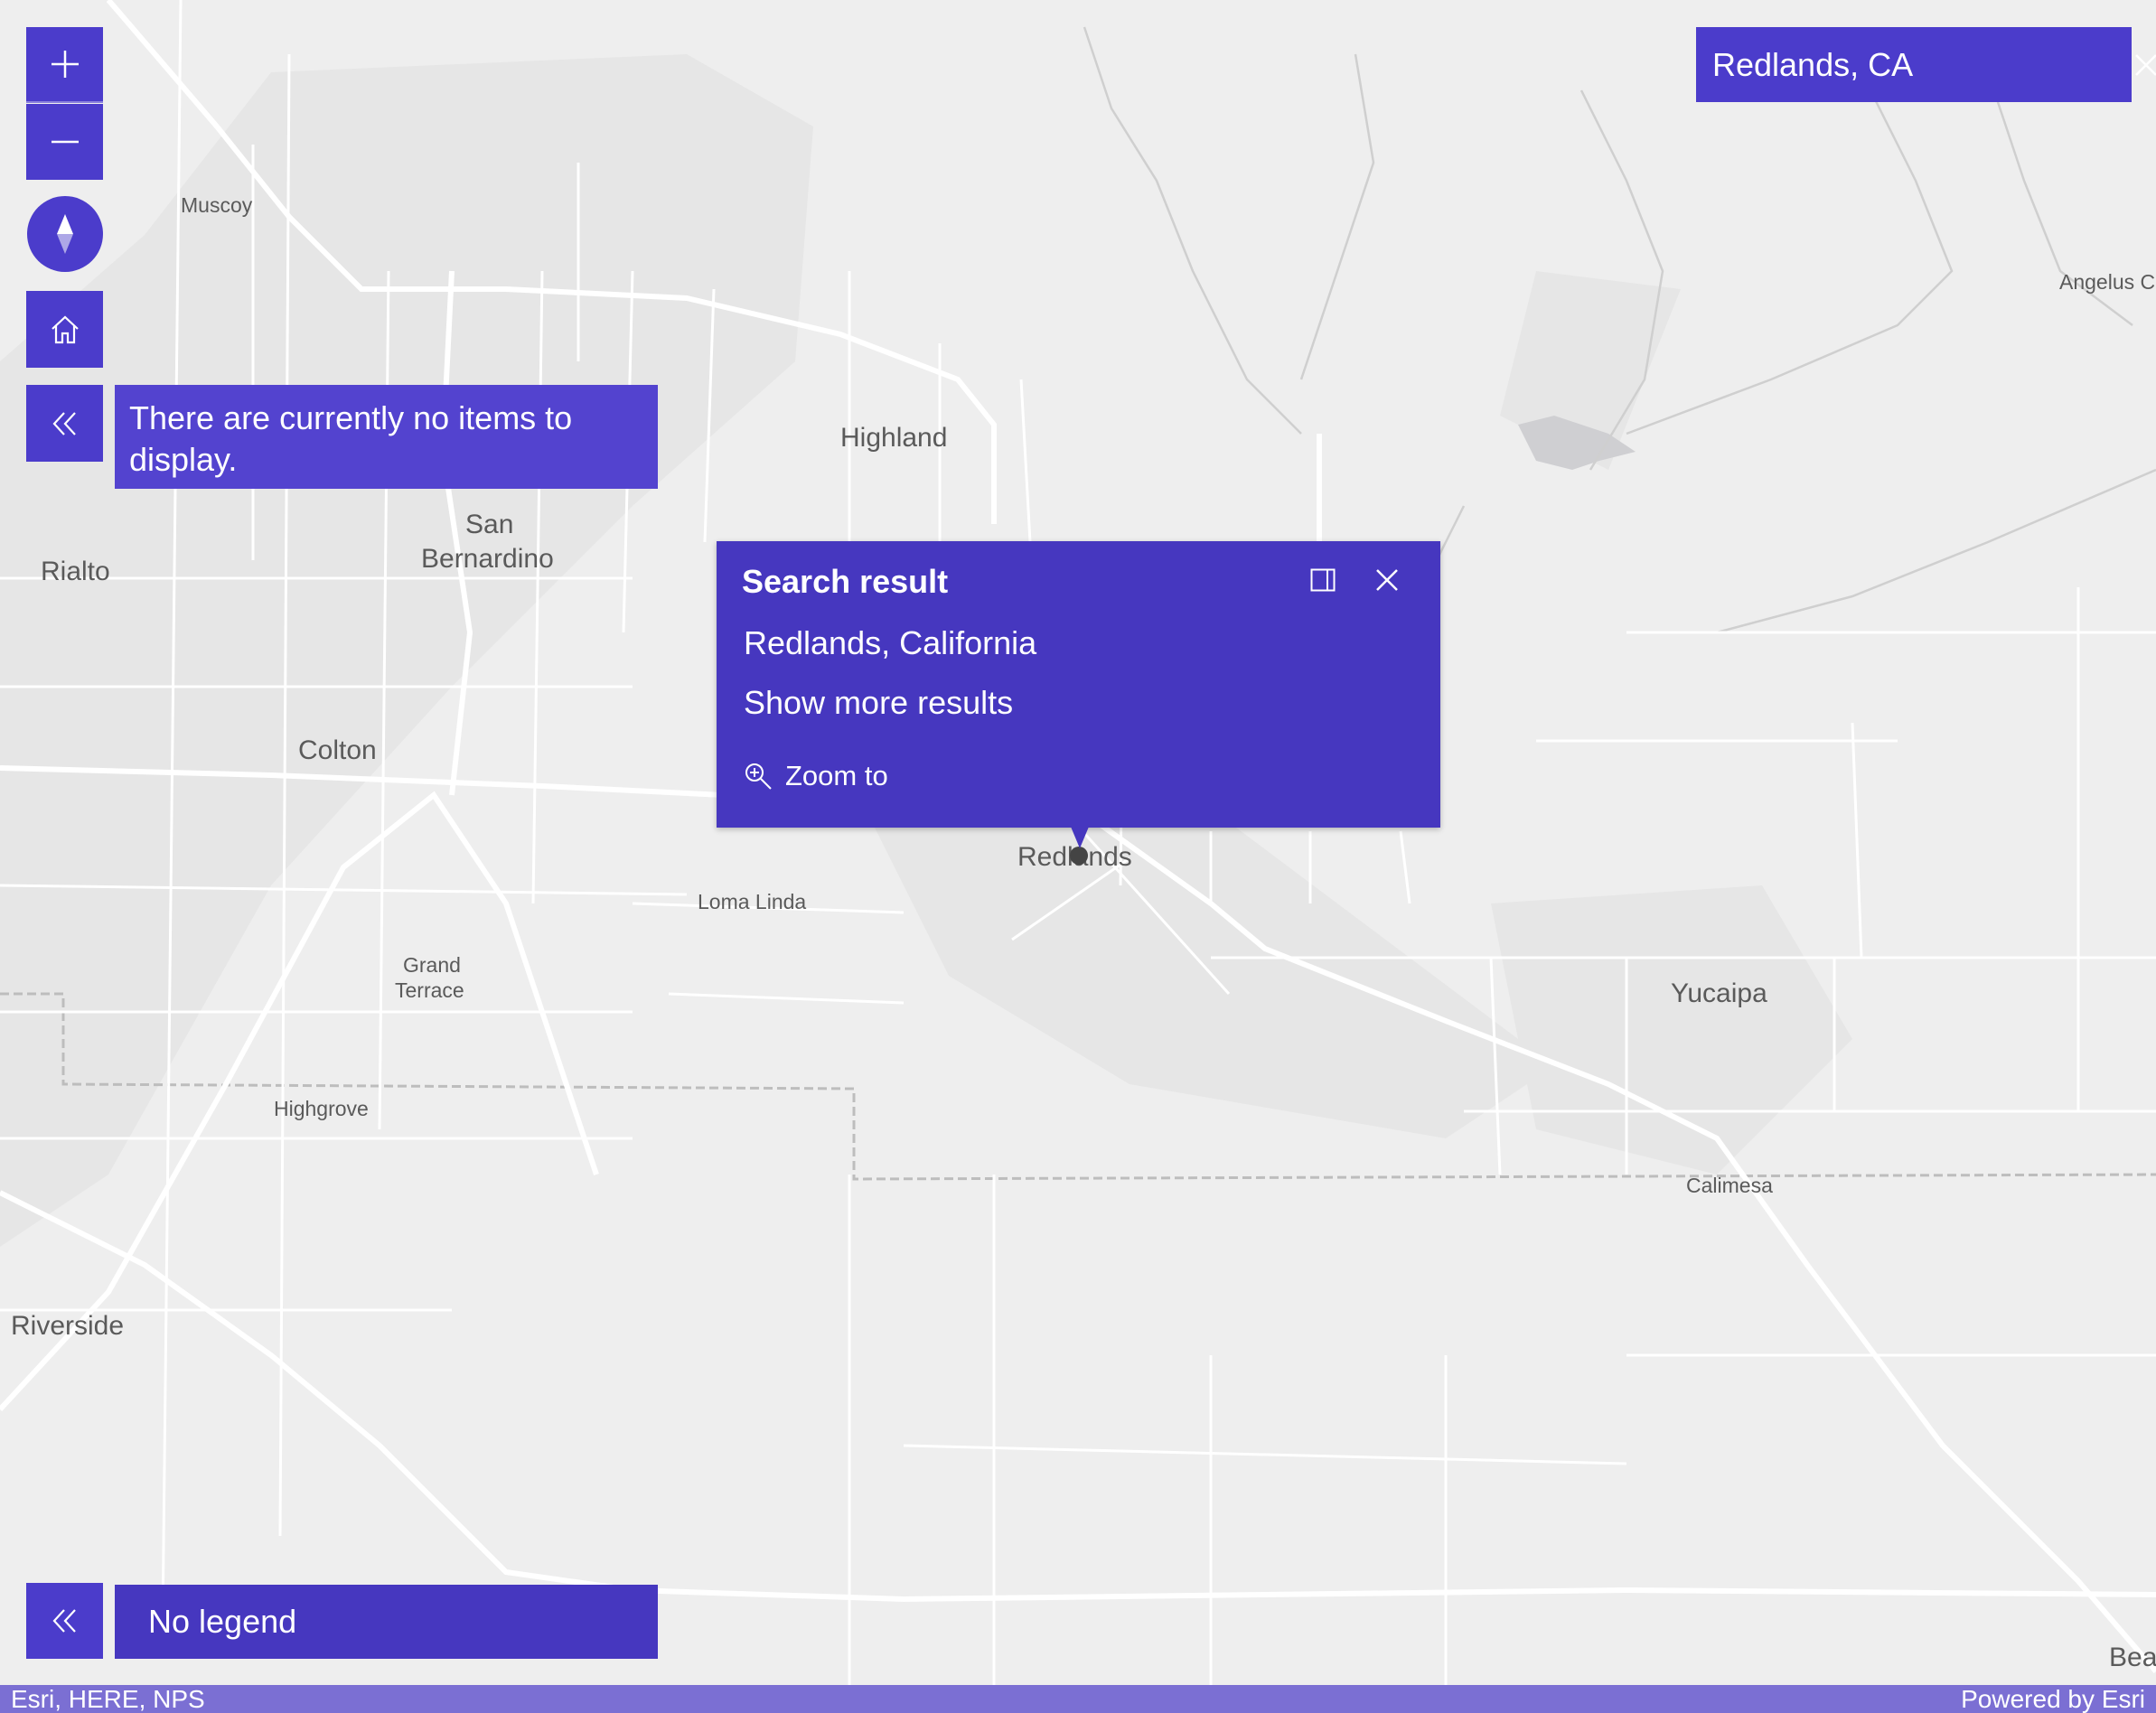 This screenshot has height=1713, width=2156. What do you see at coordinates (222, 1621) in the screenshot?
I see `legend-message: No legend` at bounding box center [222, 1621].